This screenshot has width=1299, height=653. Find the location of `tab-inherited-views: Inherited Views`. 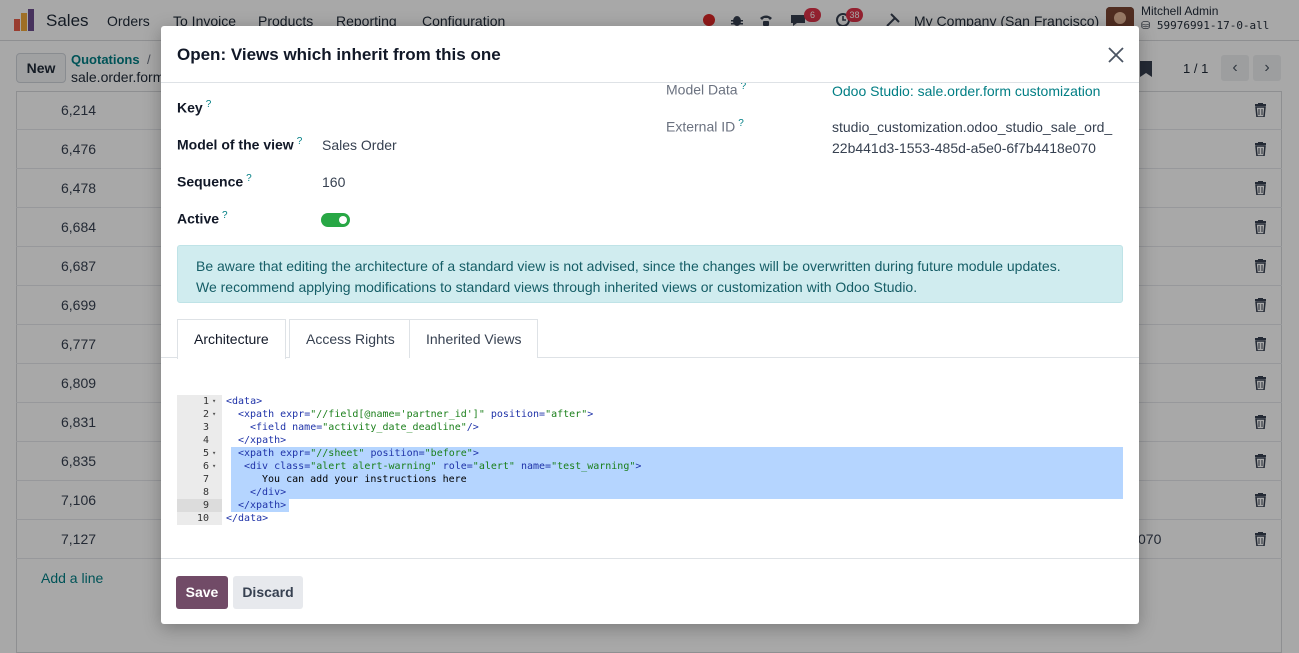

tab-inherited-views: Inherited Views is located at coordinates (474, 338).